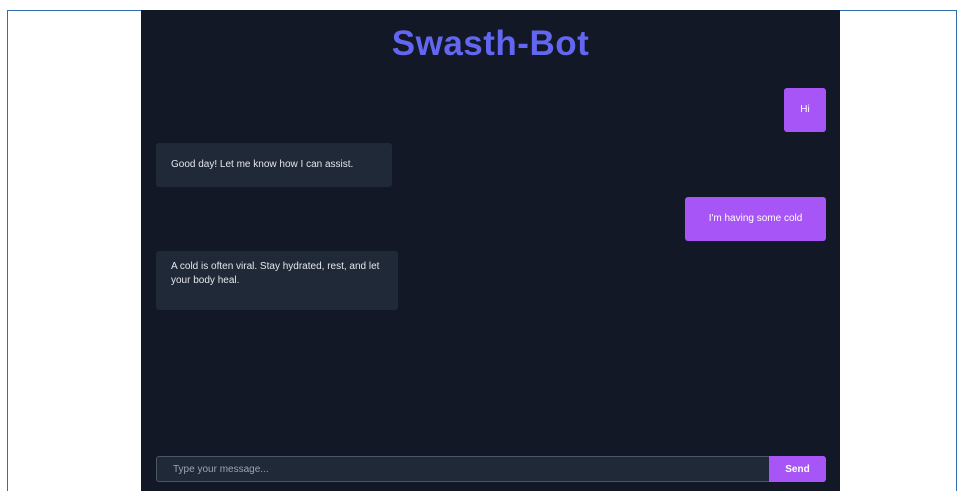 Image resolution: width=962 pixels, height=491 pixels. What do you see at coordinates (490, 43) in the screenshot?
I see `page-title: Swasth-Bot` at bounding box center [490, 43].